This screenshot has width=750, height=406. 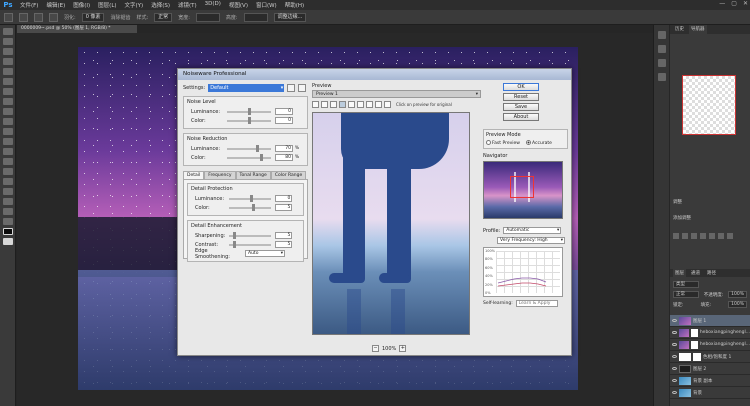 I want to click on crop-tool-icon, so click(x=7, y=71).